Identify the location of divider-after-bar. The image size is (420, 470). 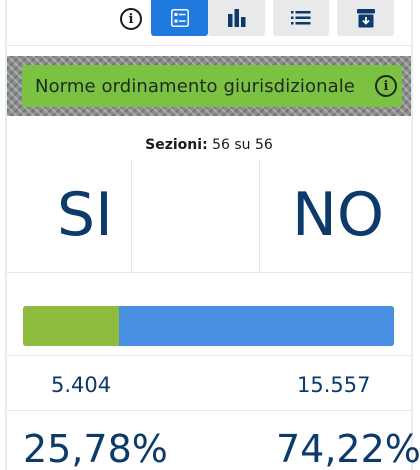
(209, 355).